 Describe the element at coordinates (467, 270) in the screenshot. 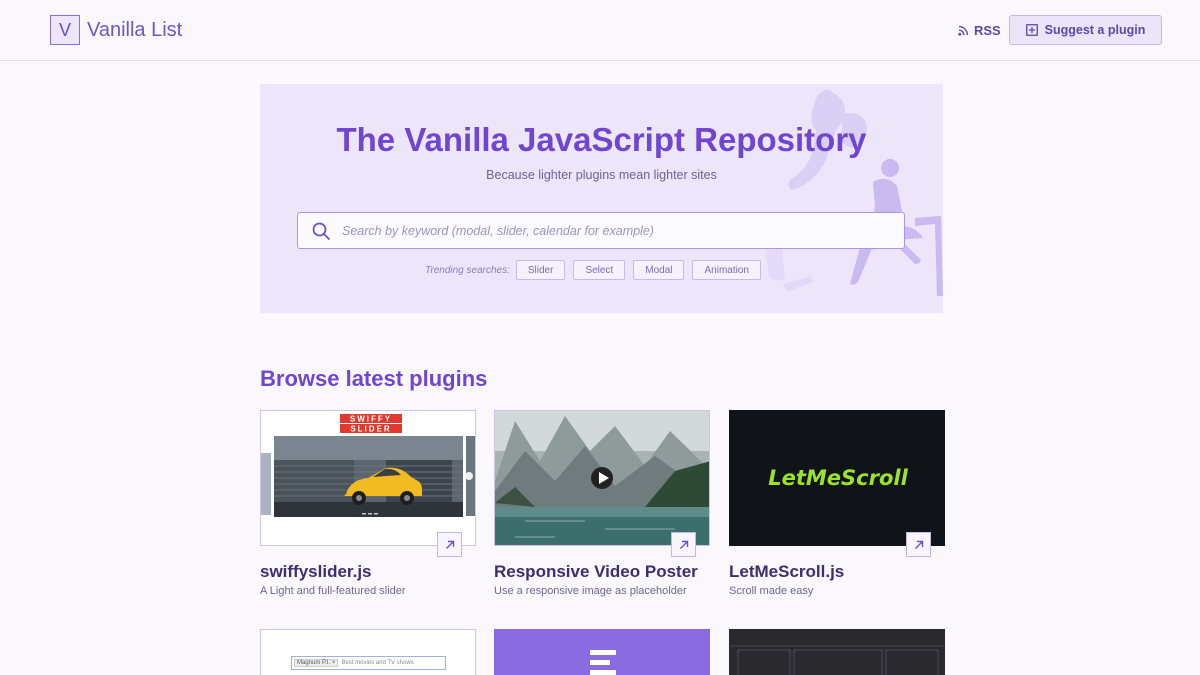

I see `trending-label: Trending searches:` at that location.